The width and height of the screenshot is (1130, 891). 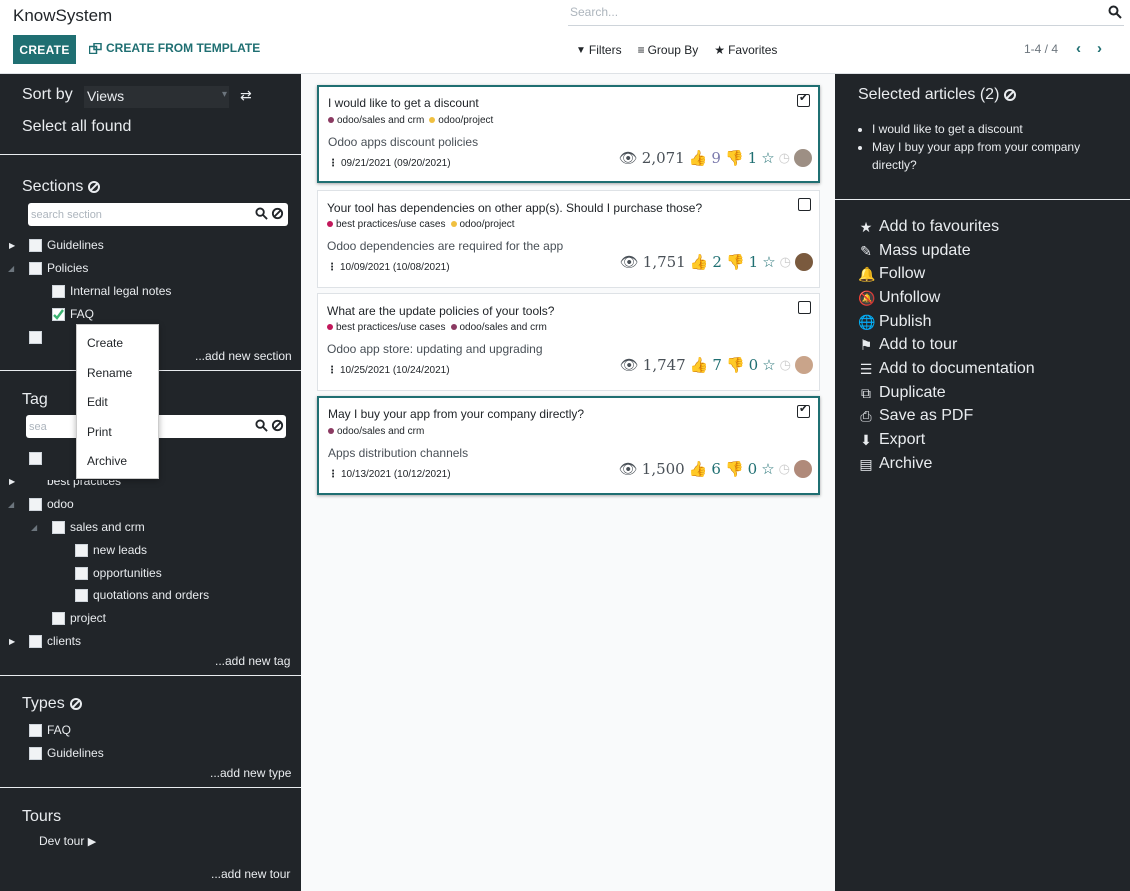 I want to click on add-new-tag-link: ...add new tag, so click(x=252, y=661).